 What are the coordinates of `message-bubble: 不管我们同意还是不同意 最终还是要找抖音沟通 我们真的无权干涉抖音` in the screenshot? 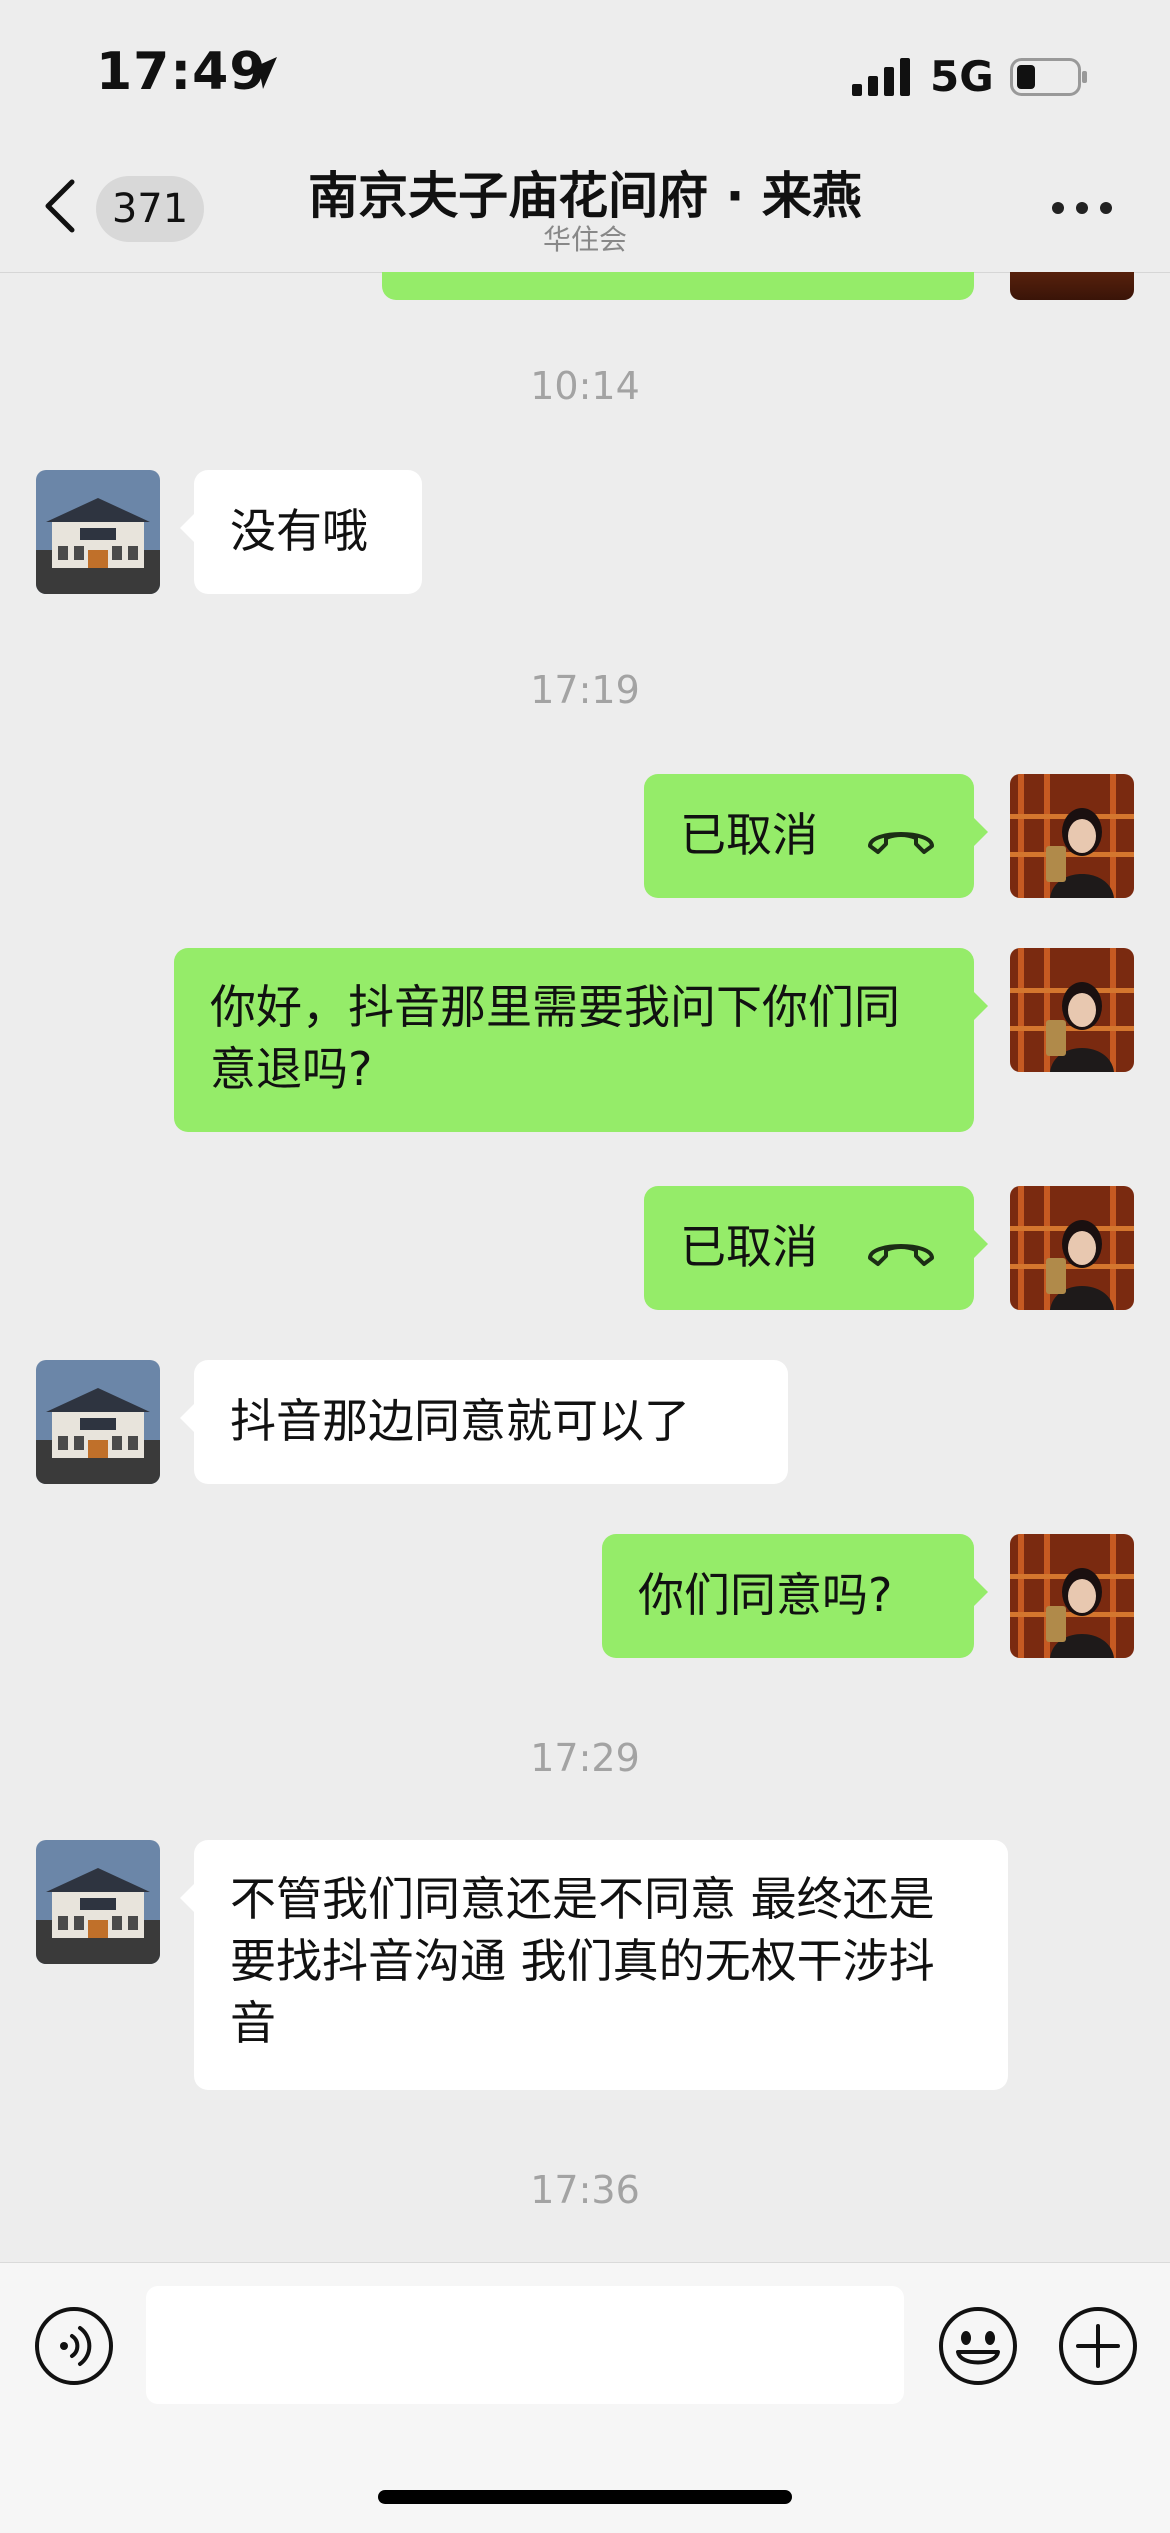 It's located at (594, 1965).